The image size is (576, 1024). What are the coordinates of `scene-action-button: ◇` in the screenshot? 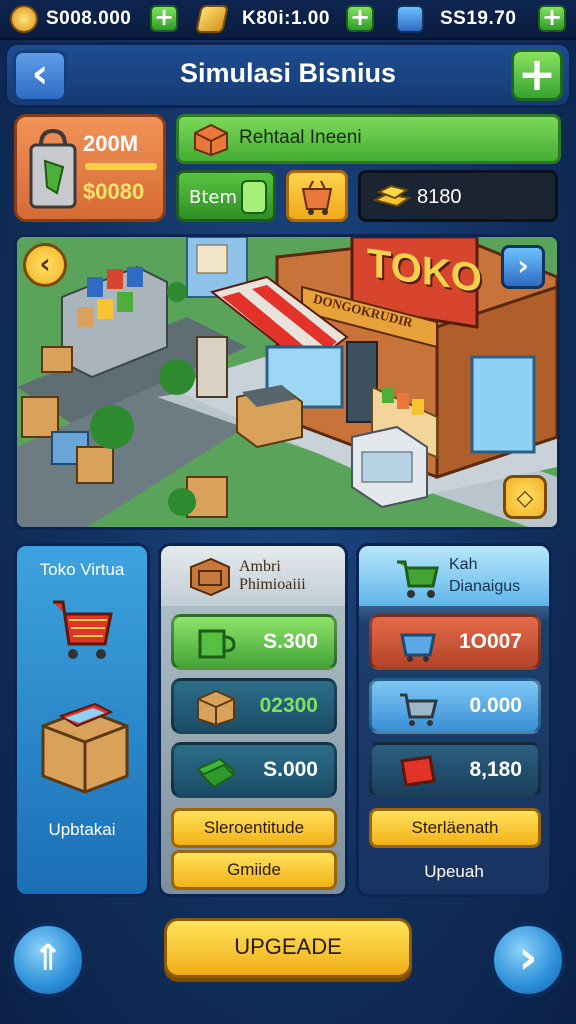 It's located at (525, 497).